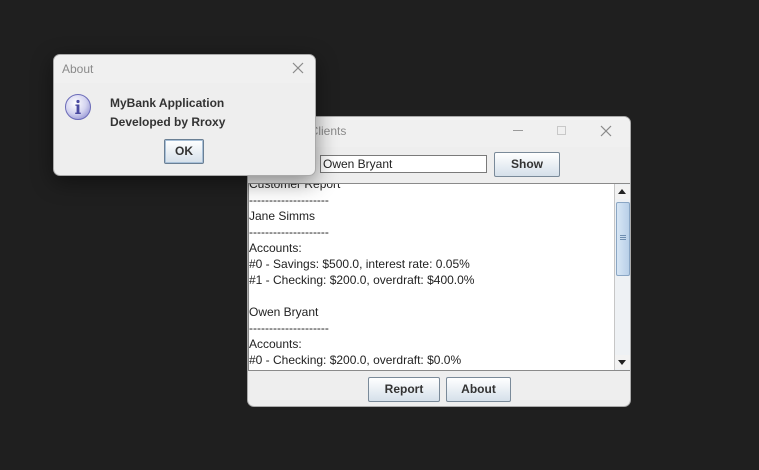 This screenshot has height=470, width=759. What do you see at coordinates (622, 277) in the screenshot?
I see `vertical-scrollbar` at bounding box center [622, 277].